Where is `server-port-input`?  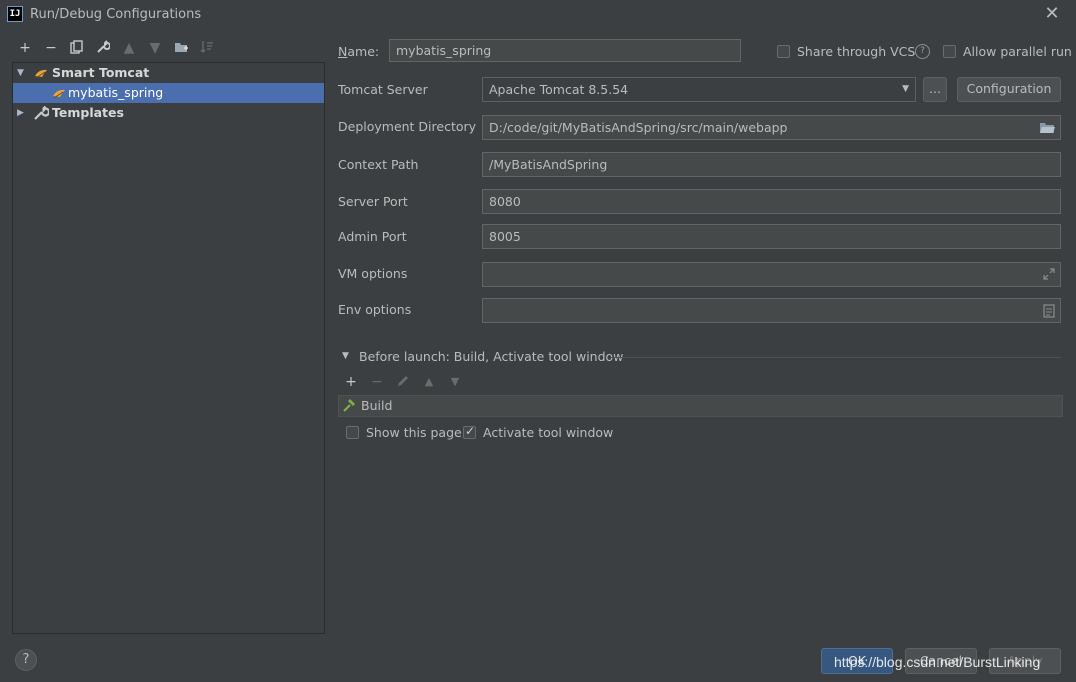
server-port-input is located at coordinates (771, 201).